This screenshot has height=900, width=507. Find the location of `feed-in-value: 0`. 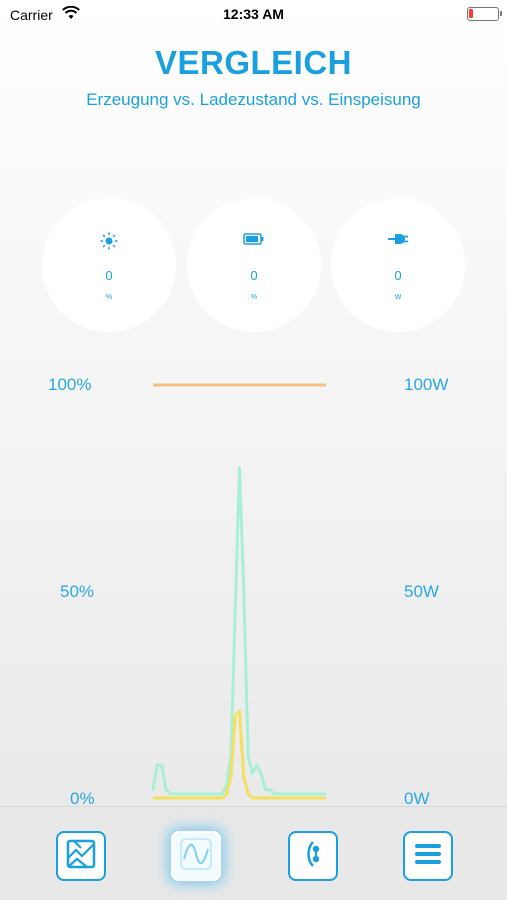

feed-in-value: 0 is located at coordinates (398, 275).